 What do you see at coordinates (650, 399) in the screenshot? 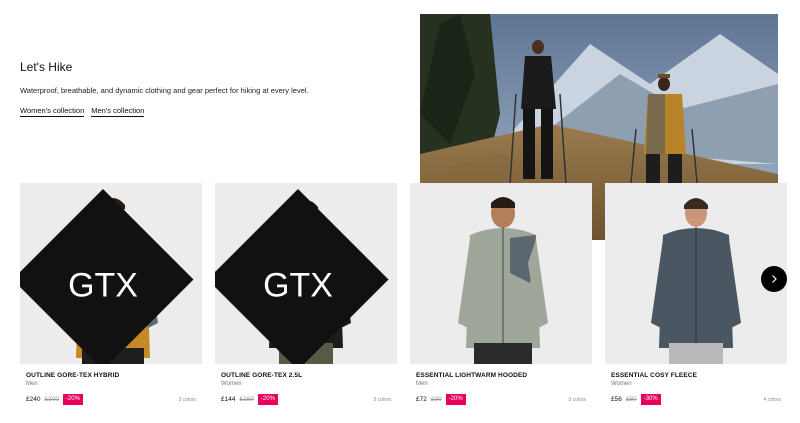
I see `discount-badge: -30%` at bounding box center [650, 399].